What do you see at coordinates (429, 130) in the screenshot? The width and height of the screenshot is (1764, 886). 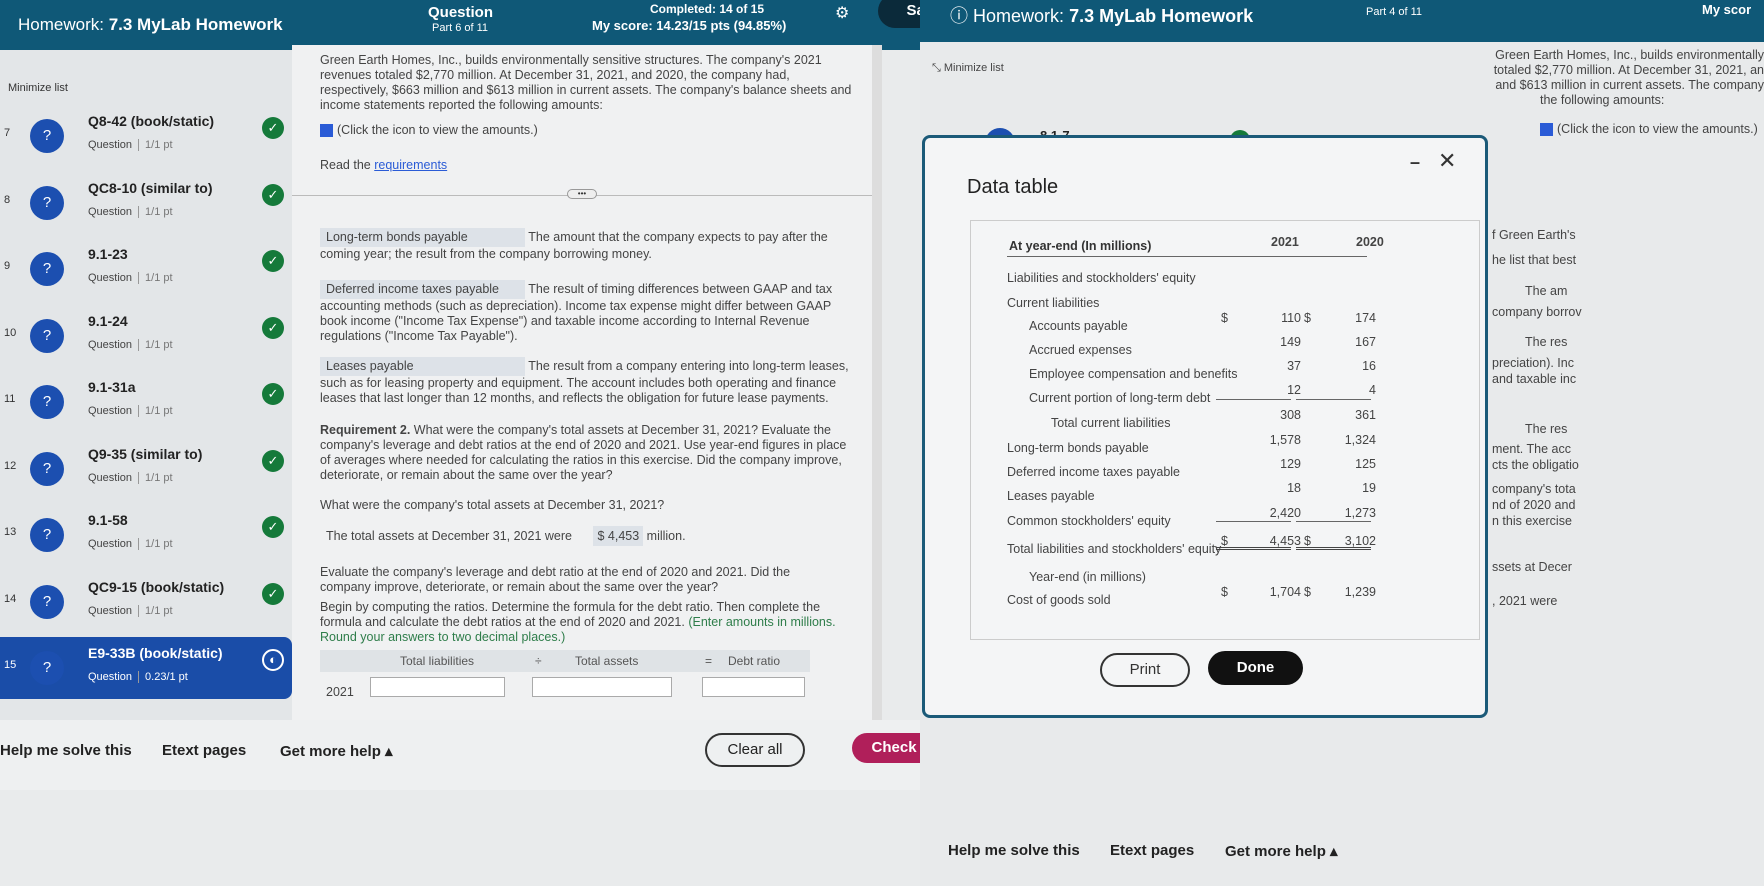 I see `view-amounts-link: (Click the icon to view the amounts.)` at bounding box center [429, 130].